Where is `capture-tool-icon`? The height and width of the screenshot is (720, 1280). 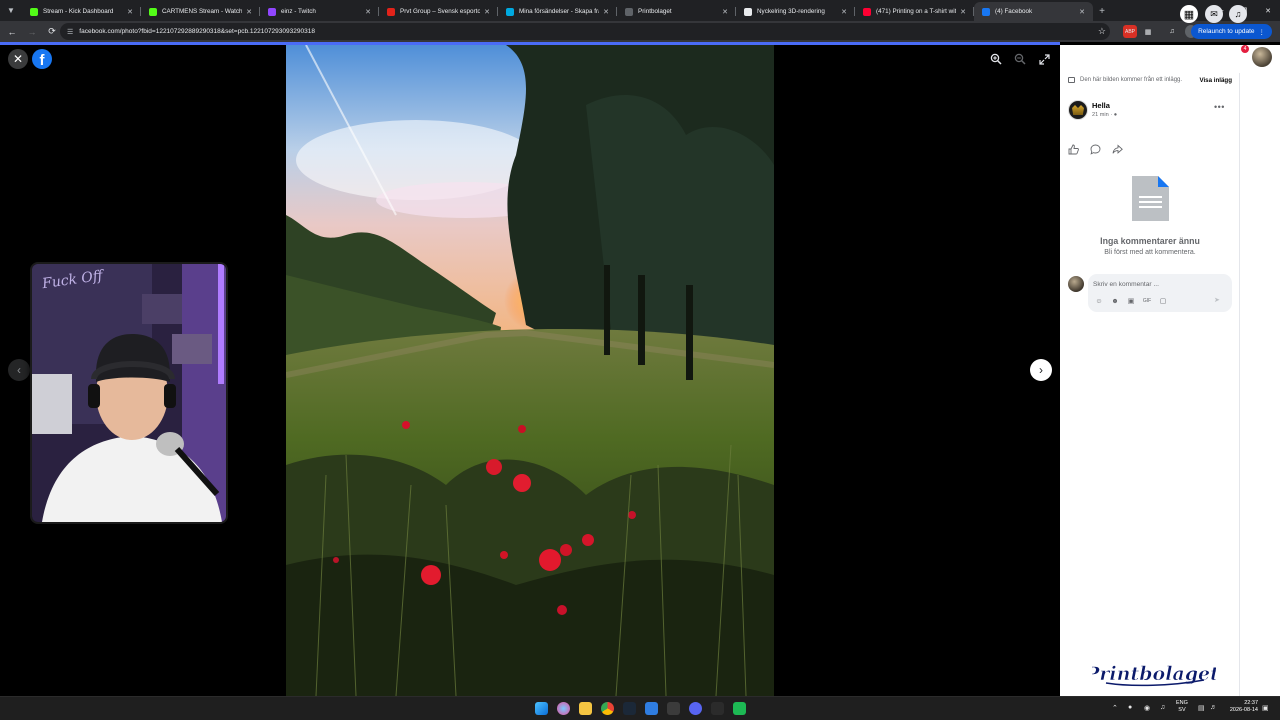
capture-tool-icon is located at coordinates (673, 708).